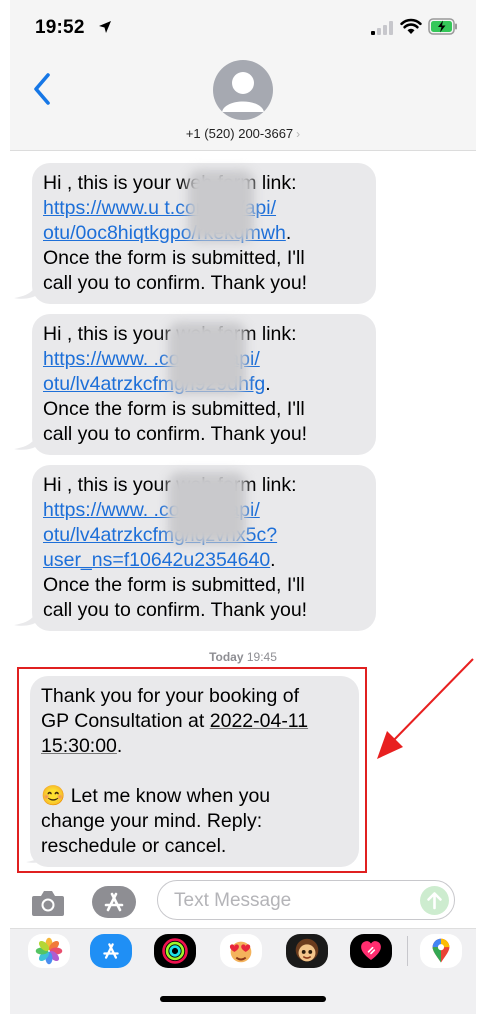 The width and height of the screenshot is (486, 1014). I want to click on app-store-button, so click(114, 902).